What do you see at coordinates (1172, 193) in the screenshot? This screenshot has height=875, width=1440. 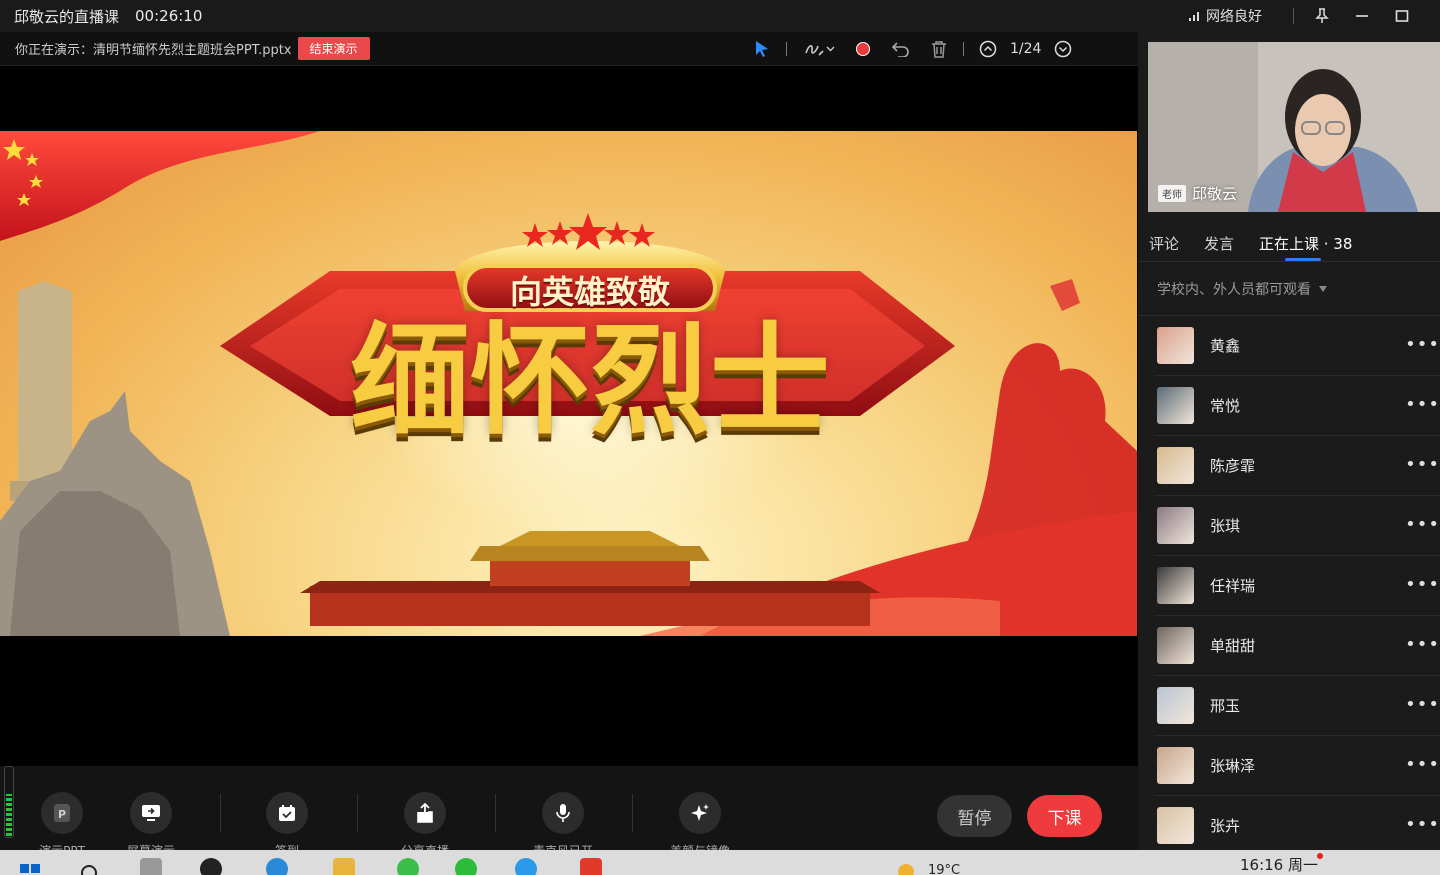 I see `teacher-role-badge: 老师` at bounding box center [1172, 193].